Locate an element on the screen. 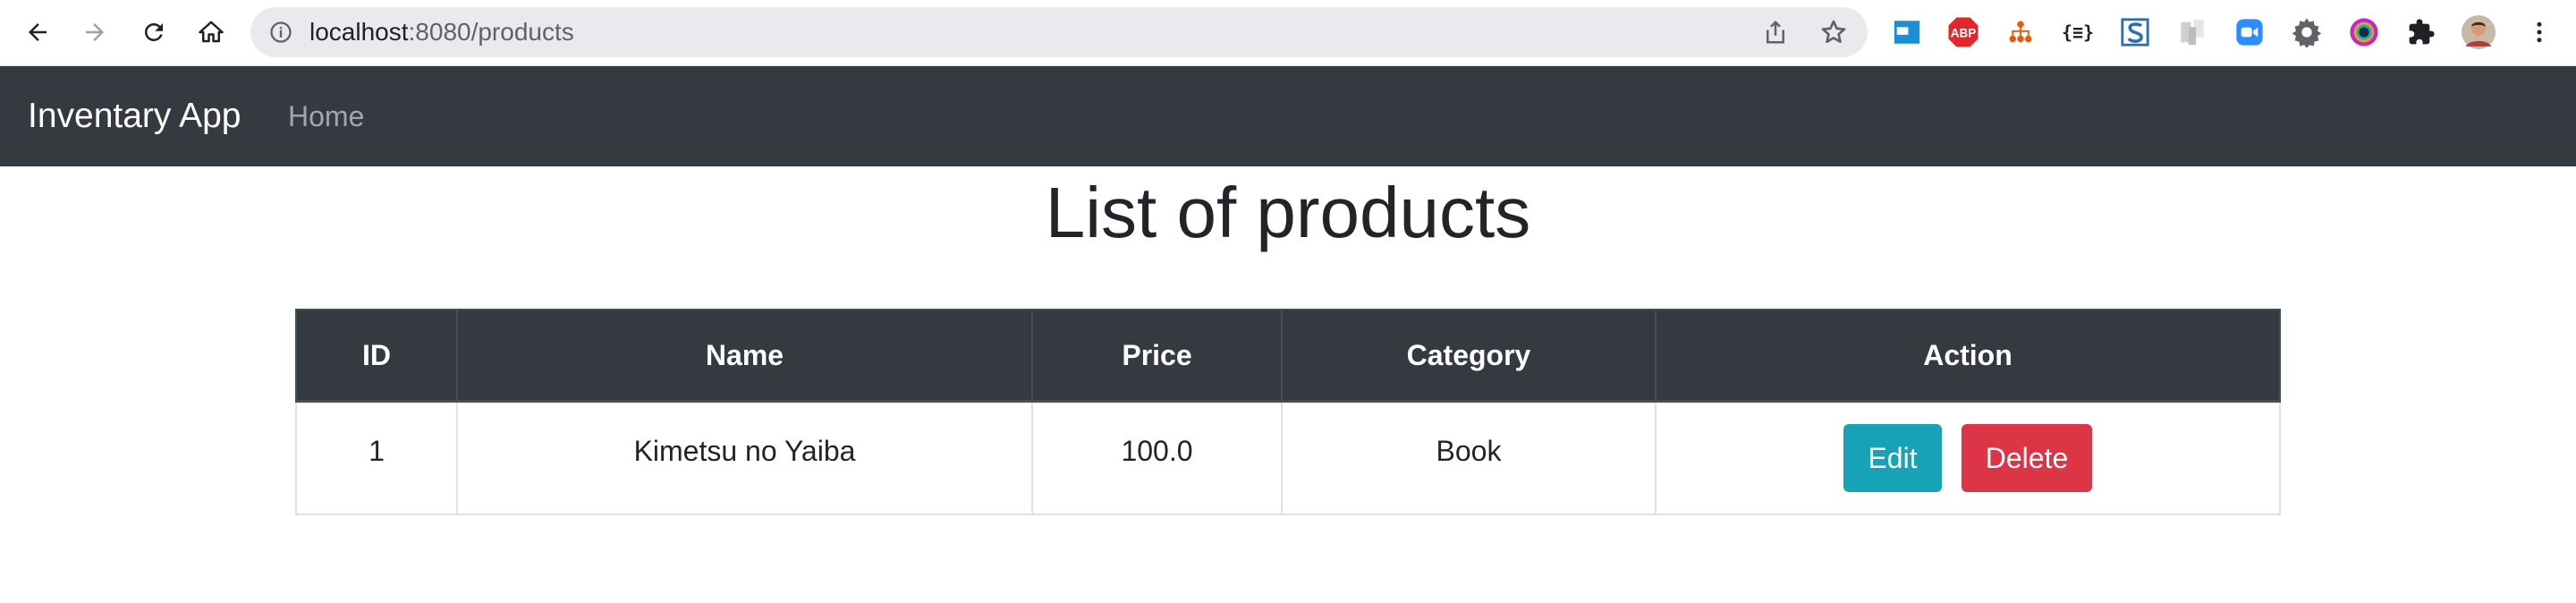 This screenshot has height=603, width=2576. cell-category: Book is located at coordinates (1469, 457).